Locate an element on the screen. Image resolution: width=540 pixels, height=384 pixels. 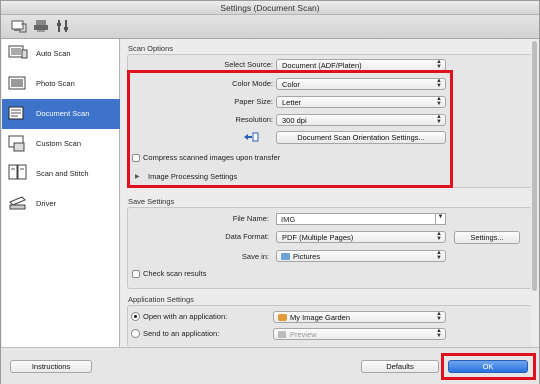
resolution-select: 300 dpi ▲ ▼ is located at coordinates (361, 120).